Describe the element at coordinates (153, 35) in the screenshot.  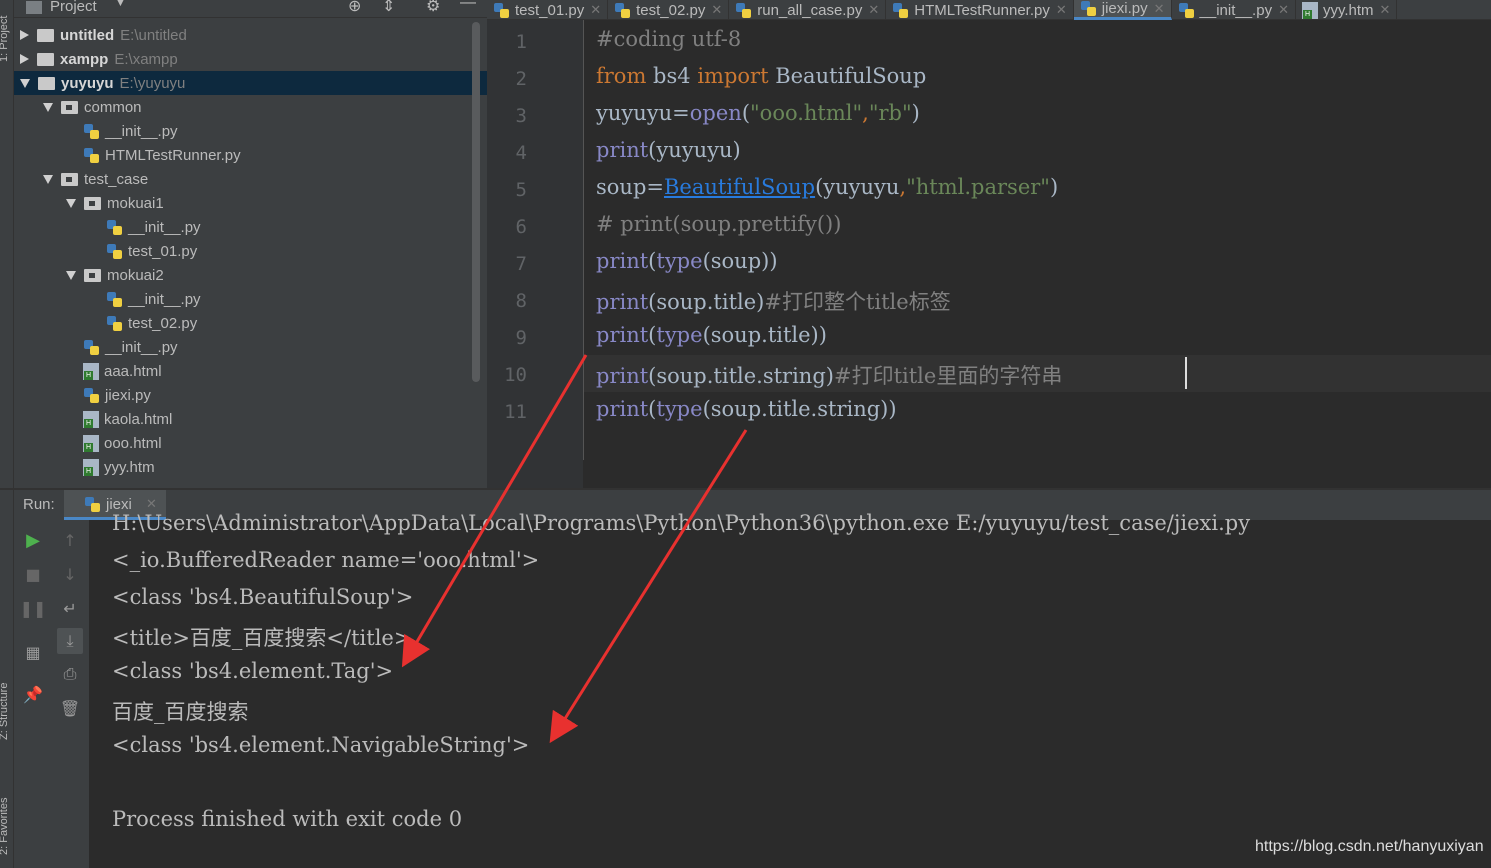
I see `tree-item-path: E:\untitled` at that location.